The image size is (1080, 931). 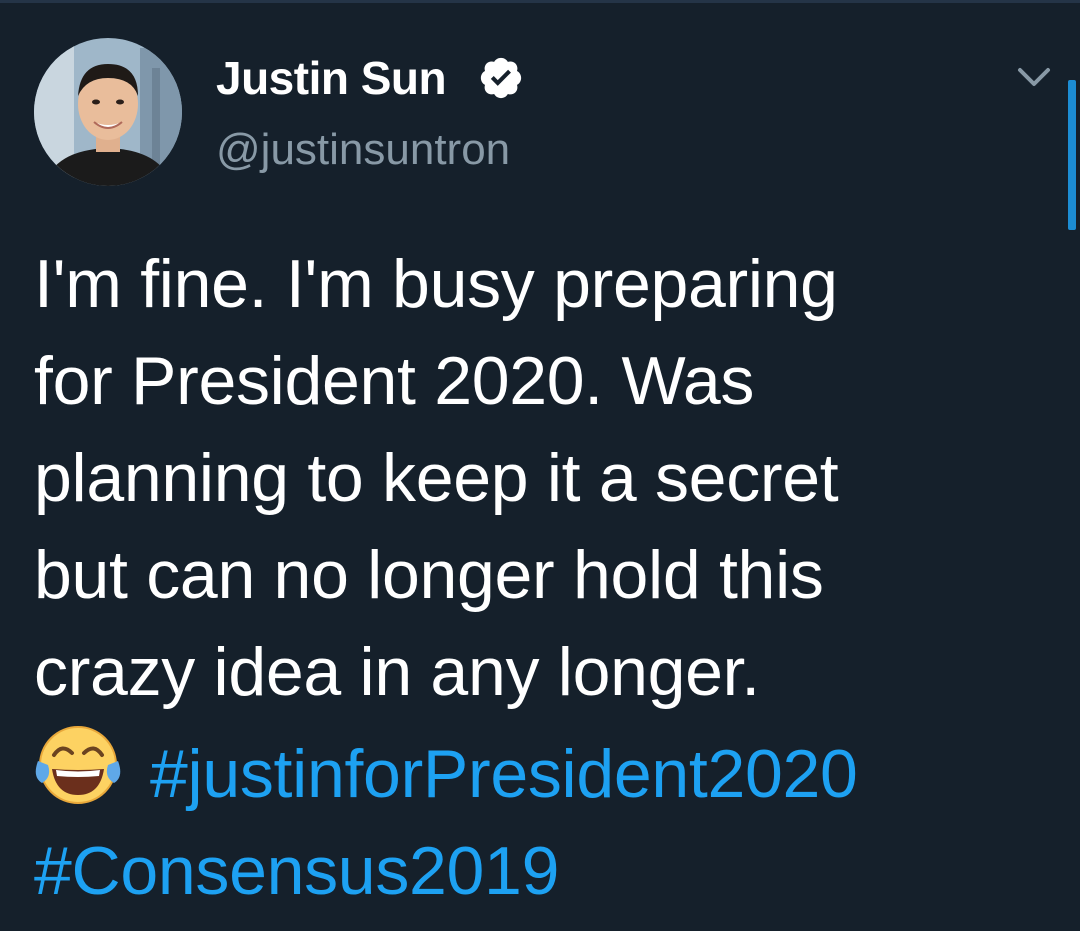 I want to click on tweet-text-line: for President 2020. Was, so click(x=394, y=381).